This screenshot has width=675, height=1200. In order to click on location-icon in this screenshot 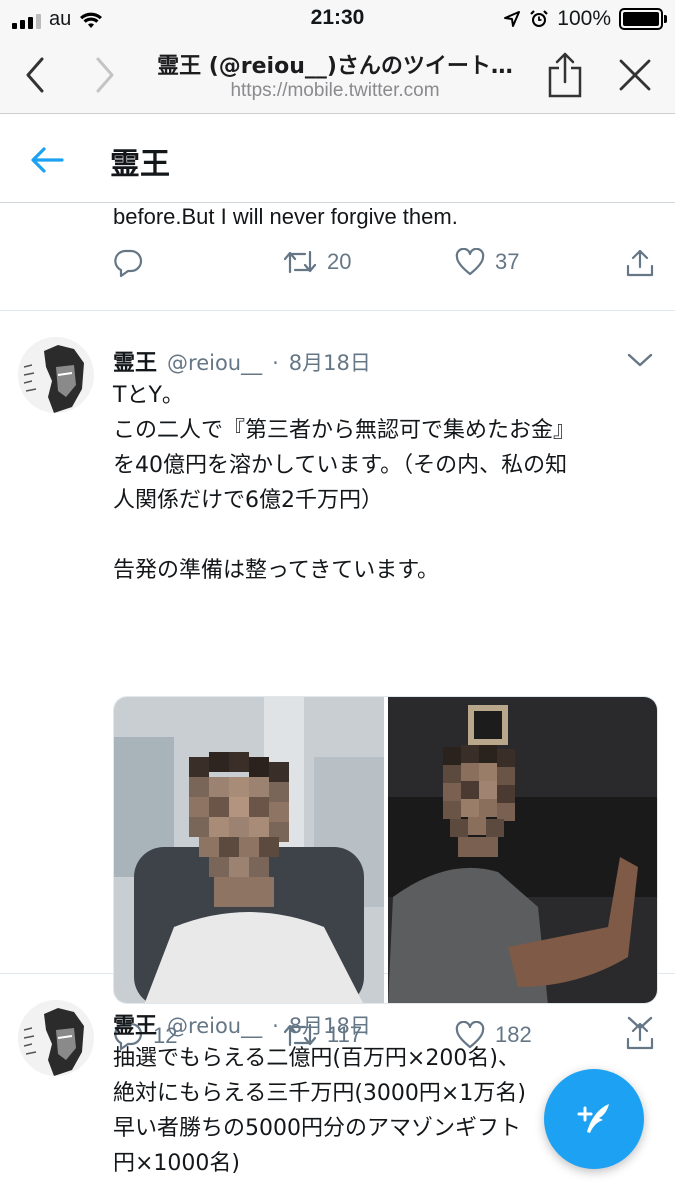, I will do `click(512, 19)`.